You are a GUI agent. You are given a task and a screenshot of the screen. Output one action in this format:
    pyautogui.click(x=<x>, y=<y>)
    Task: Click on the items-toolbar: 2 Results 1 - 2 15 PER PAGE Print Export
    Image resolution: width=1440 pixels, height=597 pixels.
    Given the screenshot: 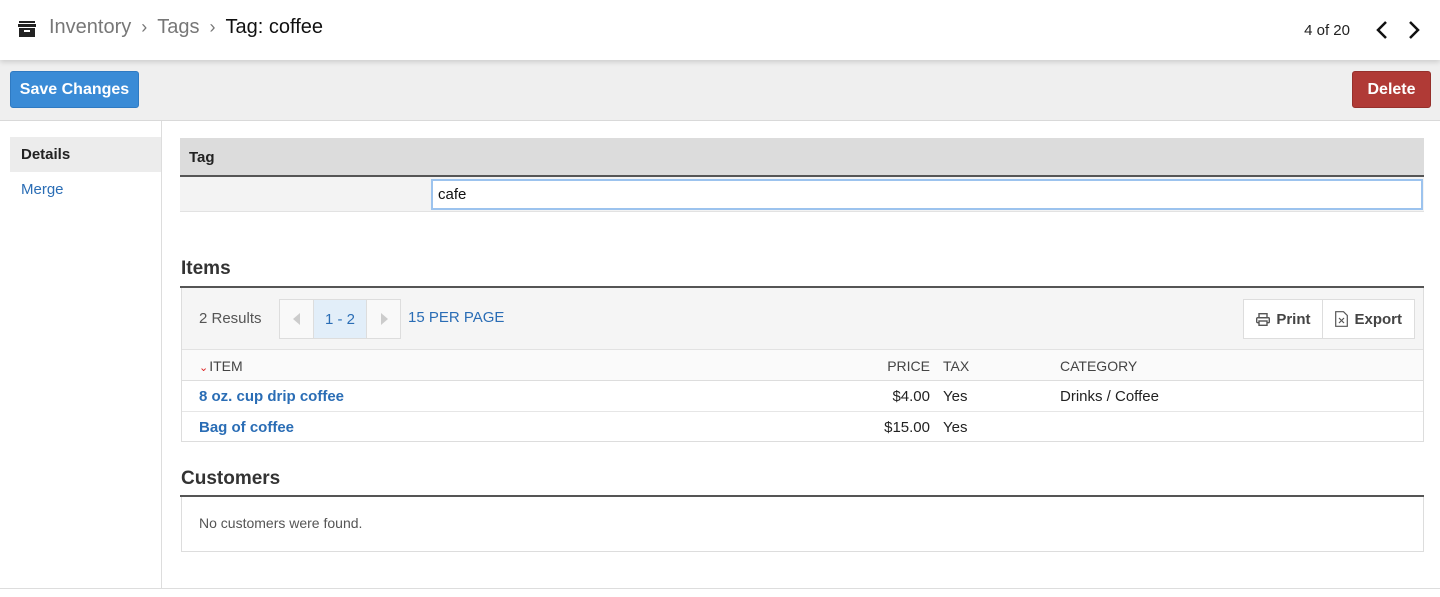 What is the action you would take?
    pyautogui.click(x=802, y=319)
    